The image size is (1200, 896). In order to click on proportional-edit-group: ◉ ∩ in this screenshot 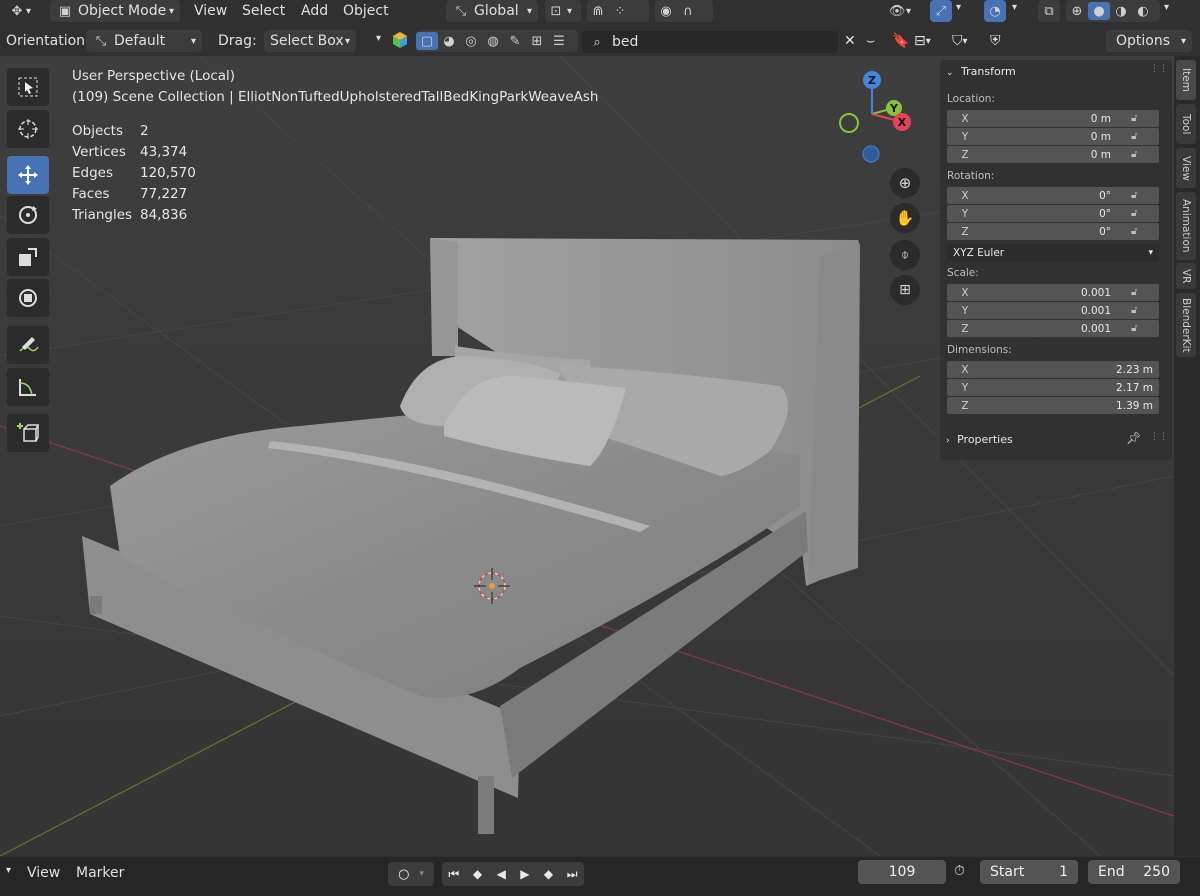, I will do `click(684, 11)`.